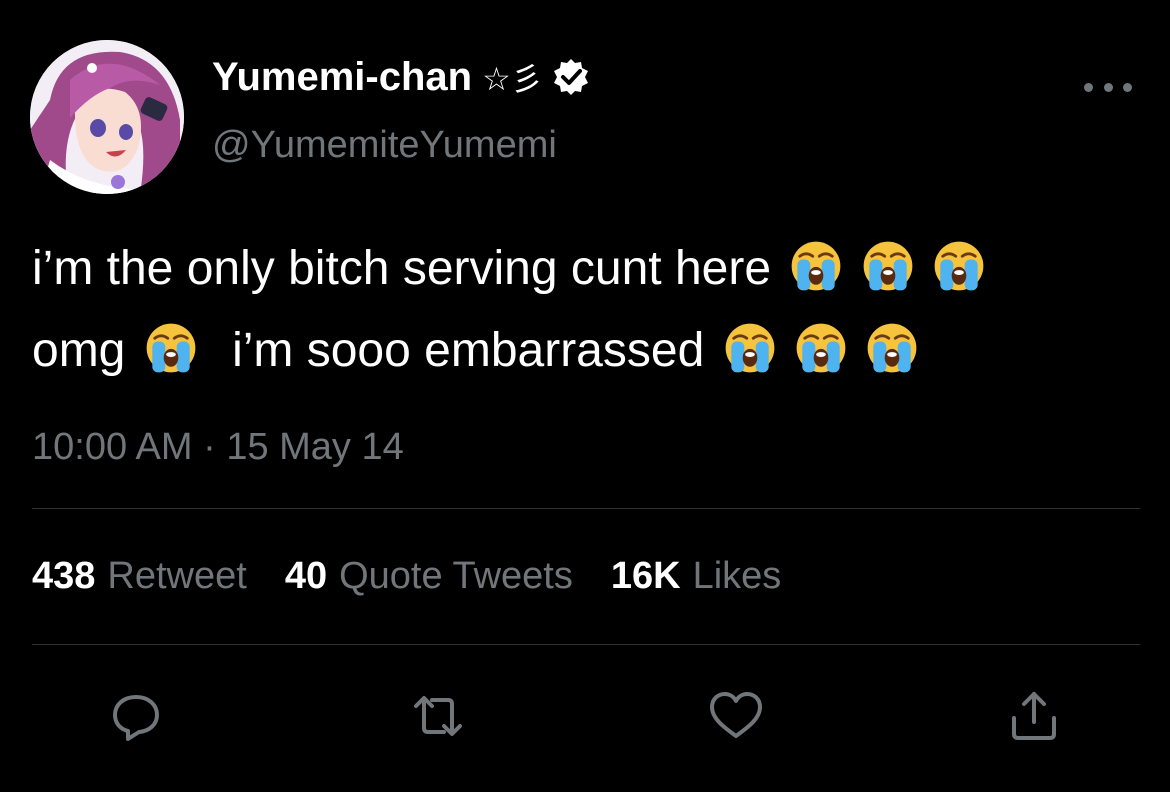  What do you see at coordinates (468, 350) in the screenshot?
I see `tweet-text-segment: i’m sooo embarrassed` at bounding box center [468, 350].